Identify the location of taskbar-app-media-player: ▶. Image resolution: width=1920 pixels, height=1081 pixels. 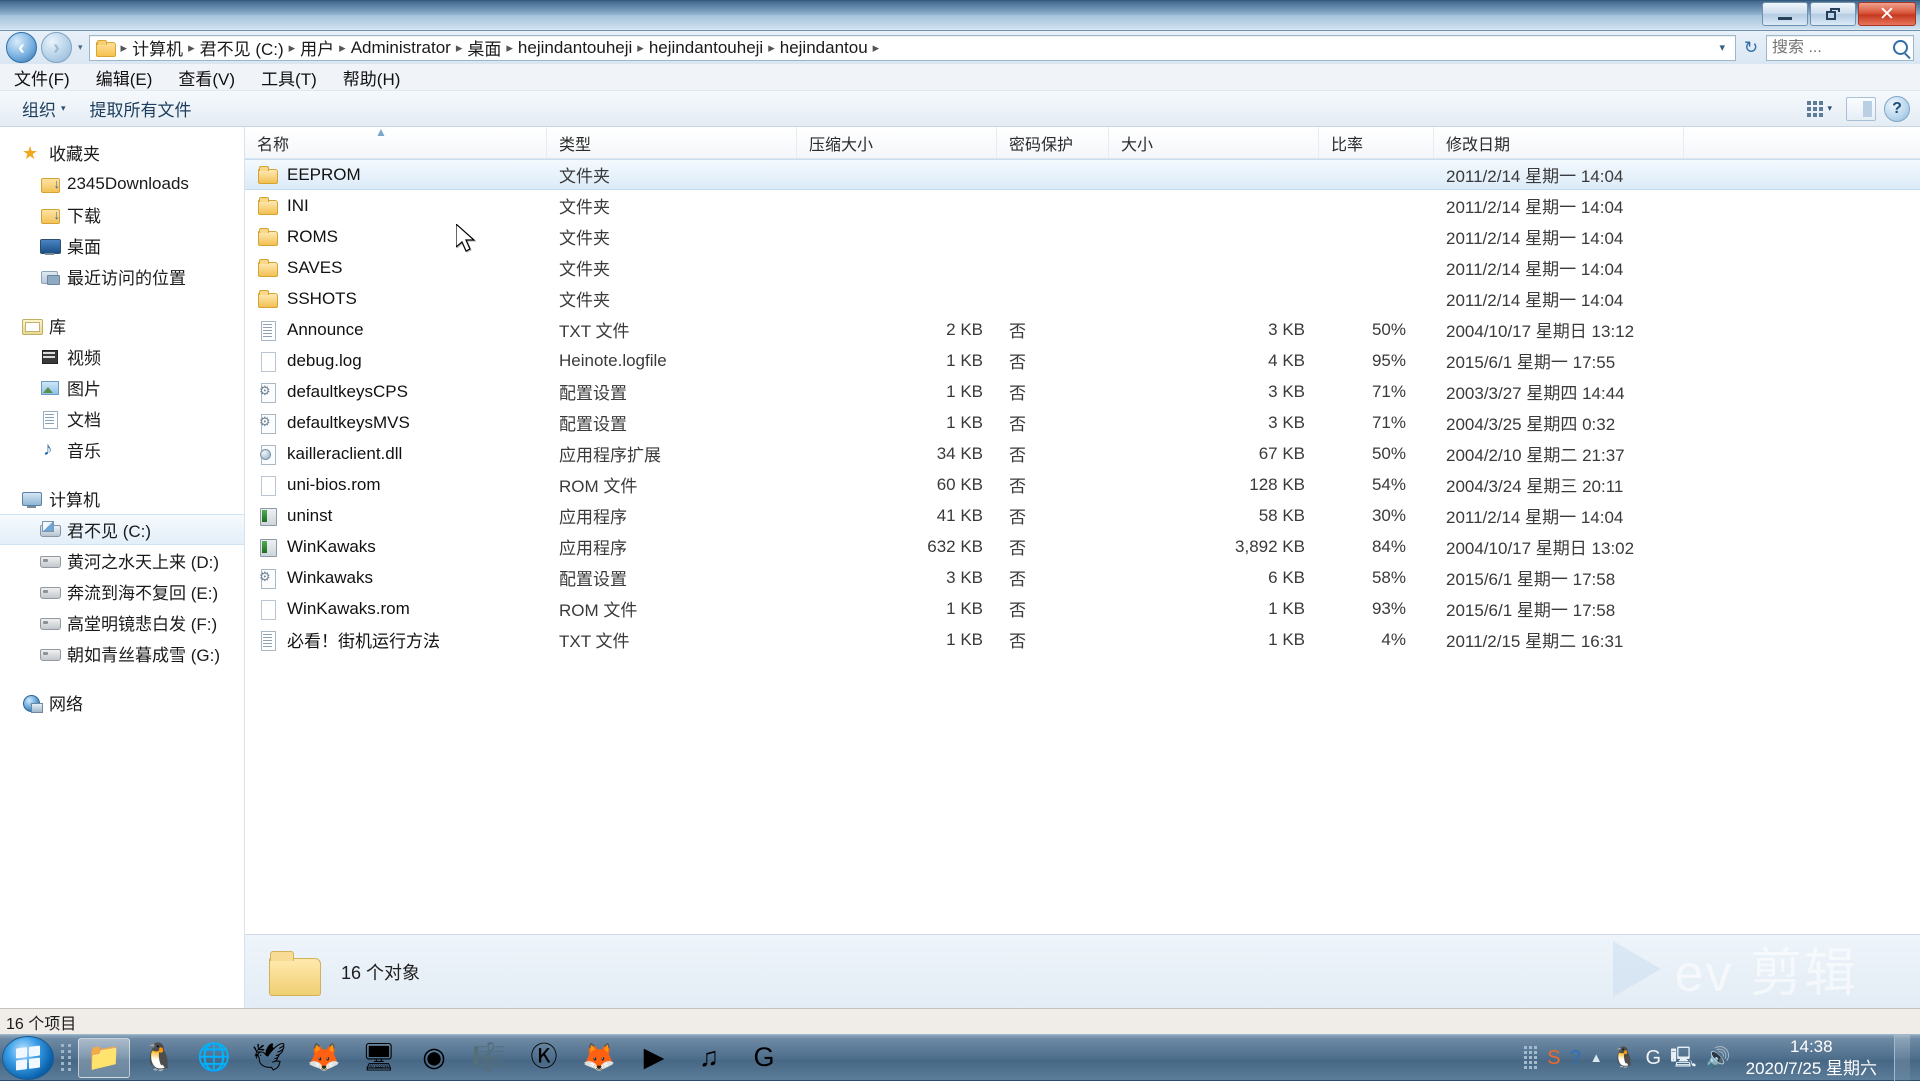
(654, 1058).